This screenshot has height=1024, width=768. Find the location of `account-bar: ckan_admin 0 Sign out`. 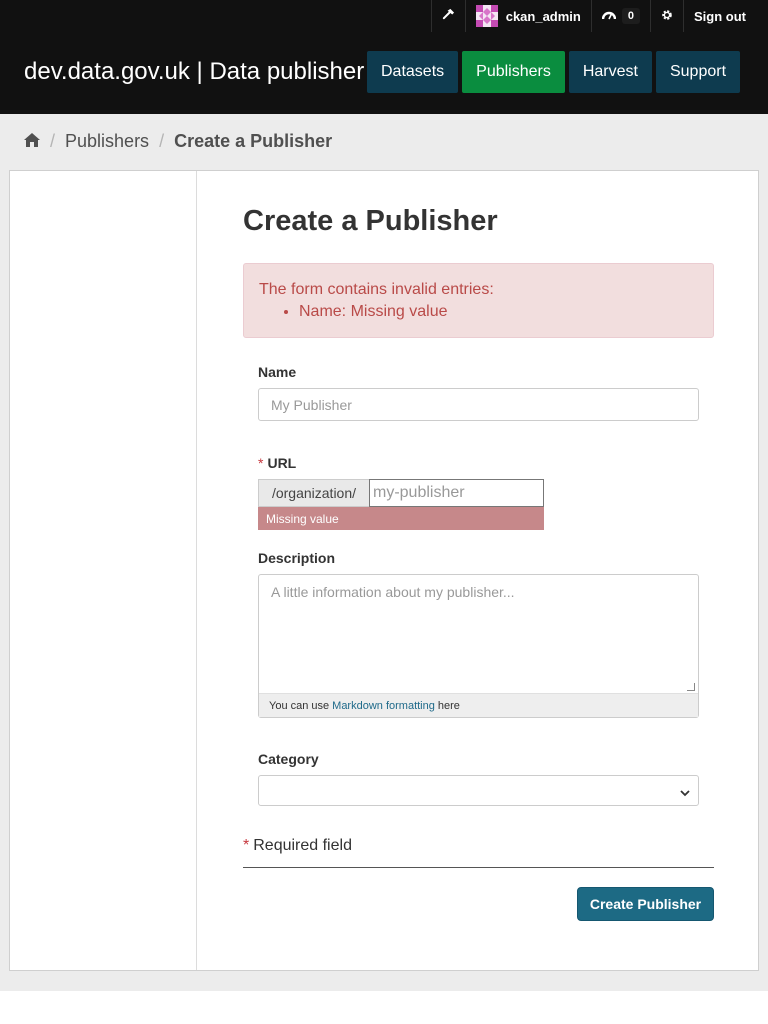

account-bar: ckan_admin 0 Sign out is located at coordinates (593, 16).